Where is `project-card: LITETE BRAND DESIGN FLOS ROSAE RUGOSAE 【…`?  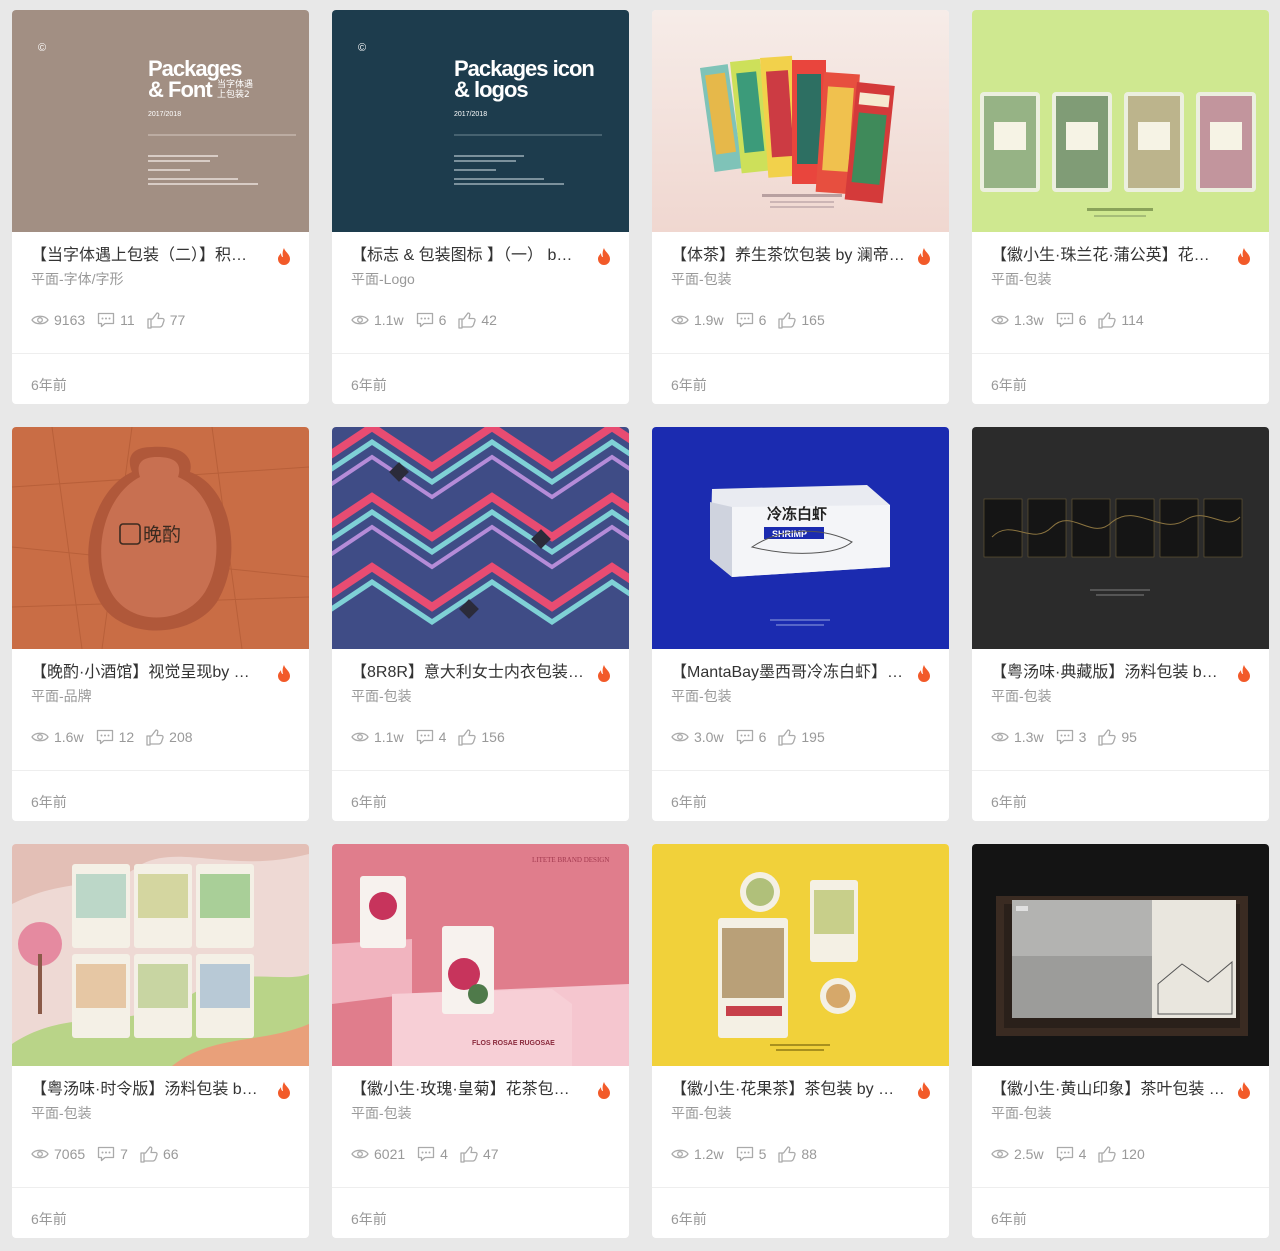
project-card: LITETE BRAND DESIGN FLOS ROSAE RUGOSAE 【… is located at coordinates (480, 1041).